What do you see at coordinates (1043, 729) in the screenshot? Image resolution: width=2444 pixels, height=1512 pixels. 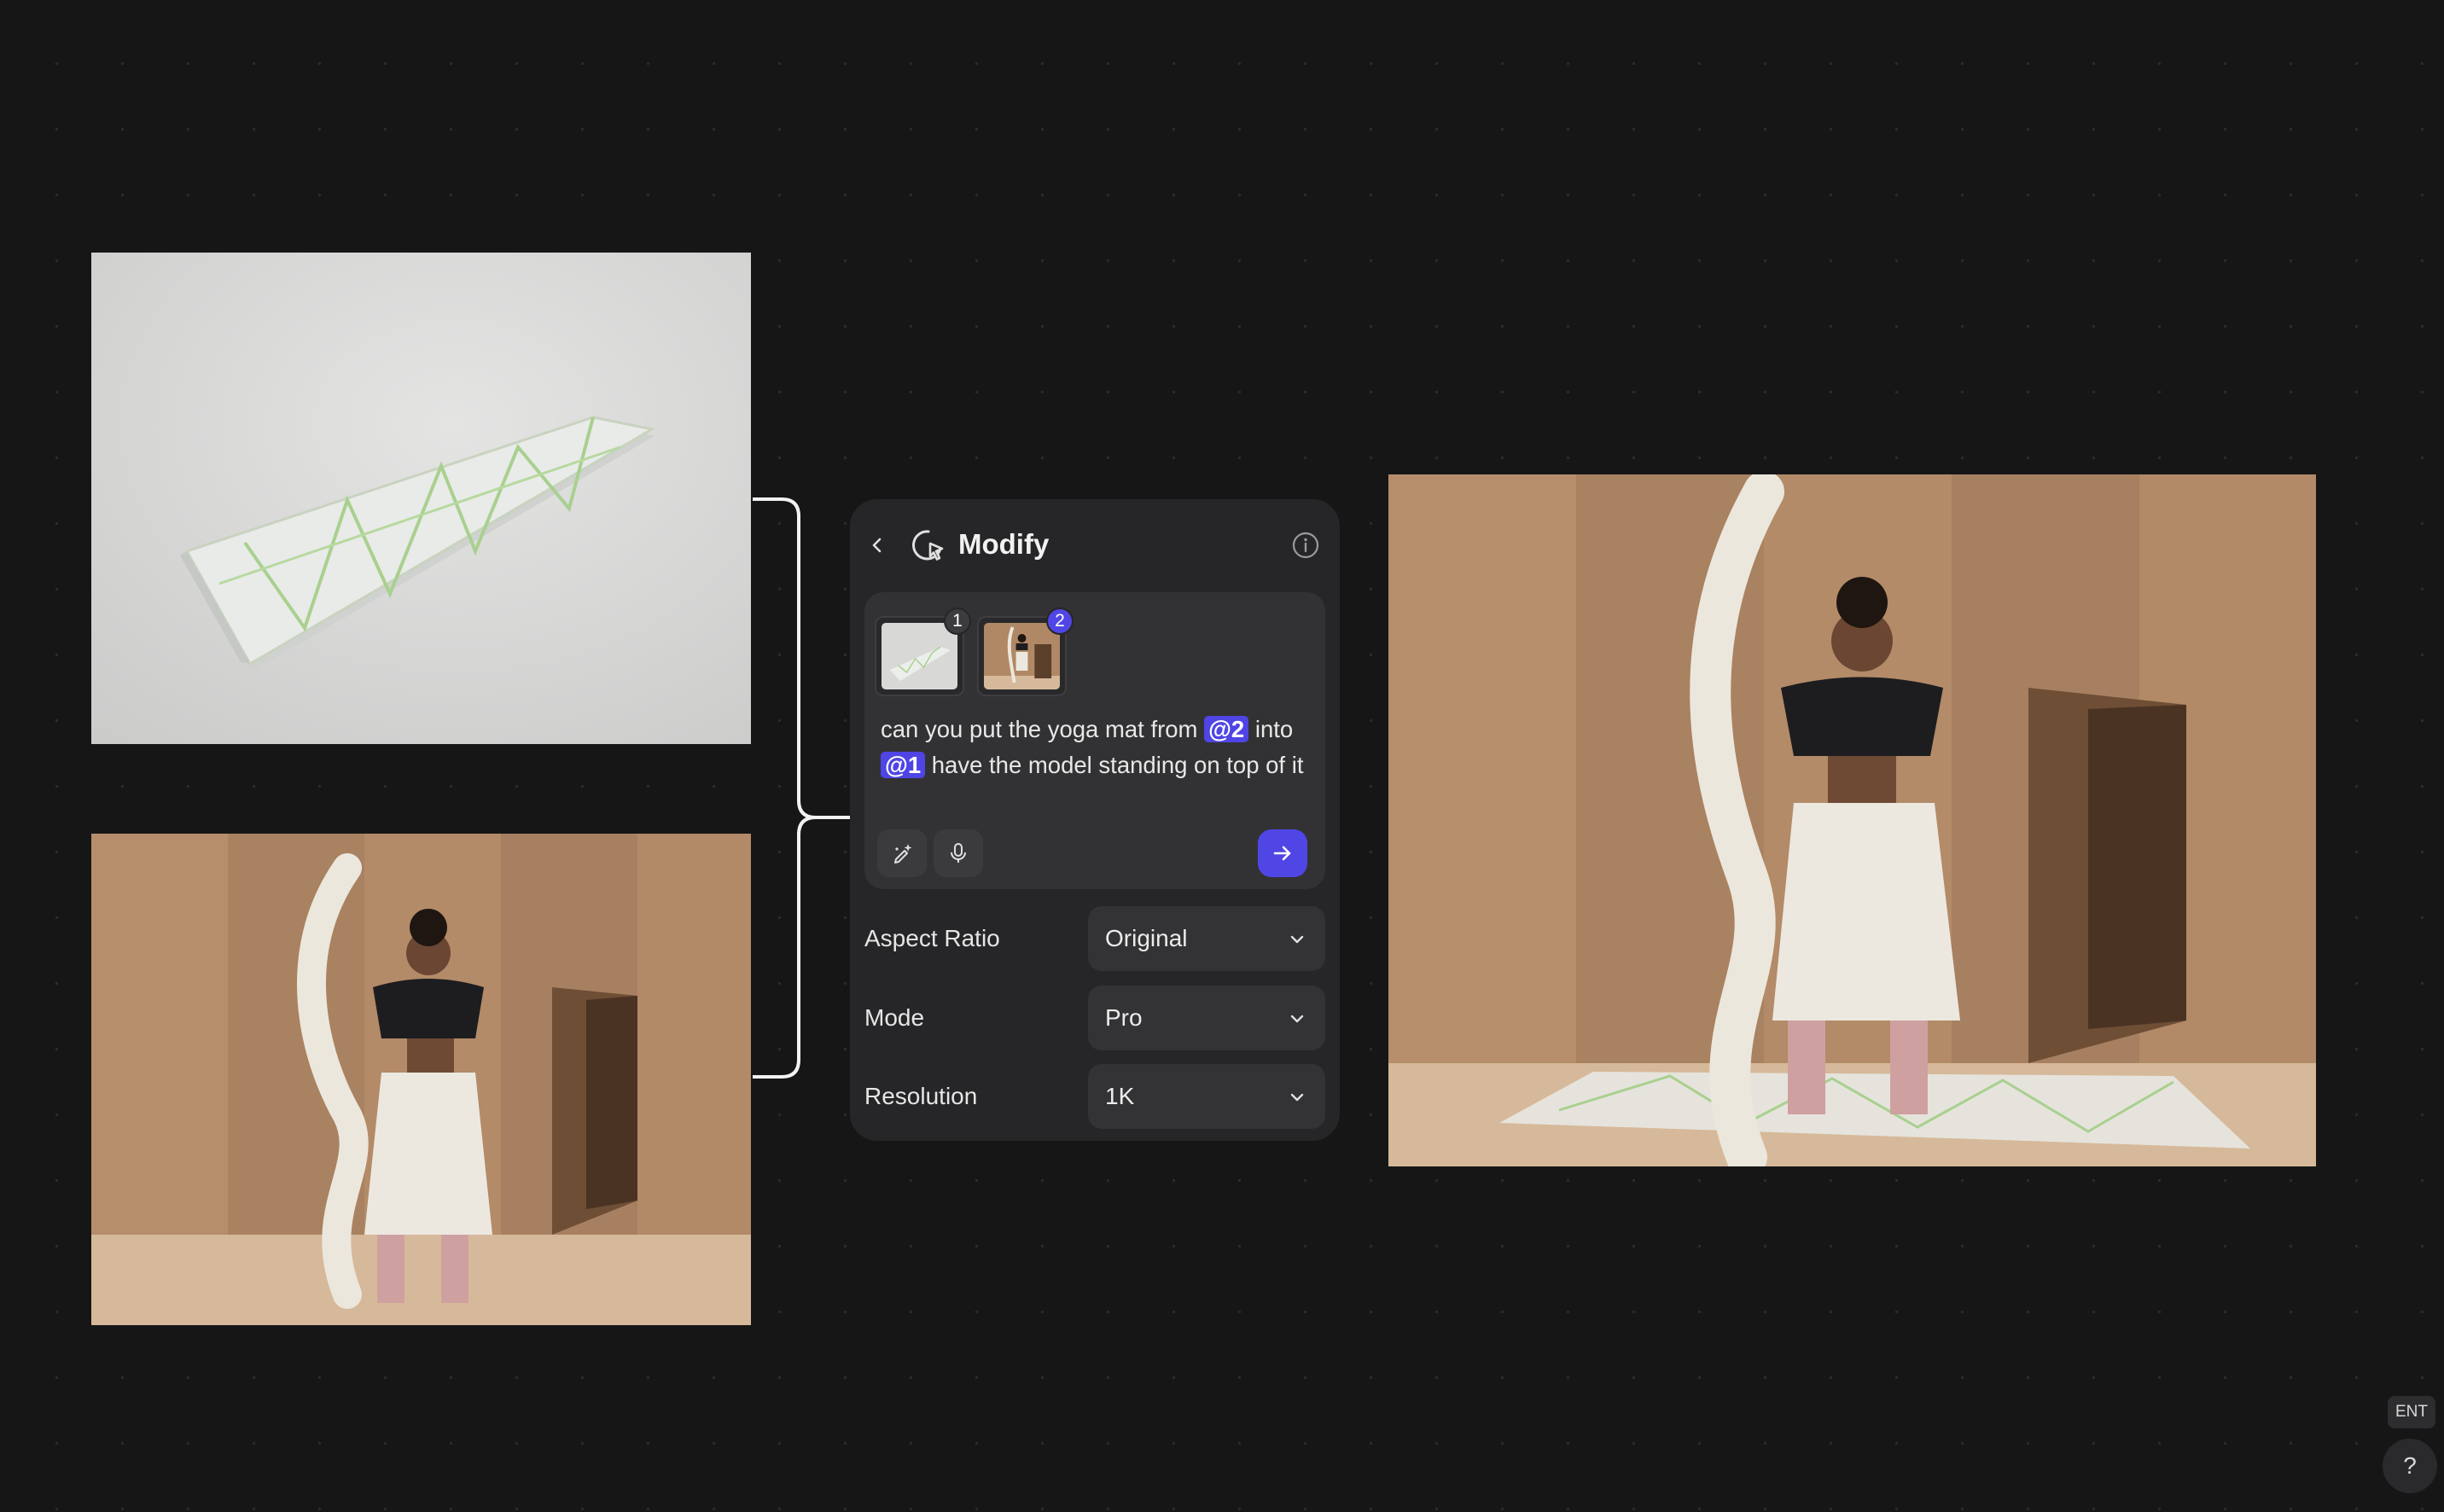 I see `prompt-text-part: can you put the yoga mat from` at bounding box center [1043, 729].